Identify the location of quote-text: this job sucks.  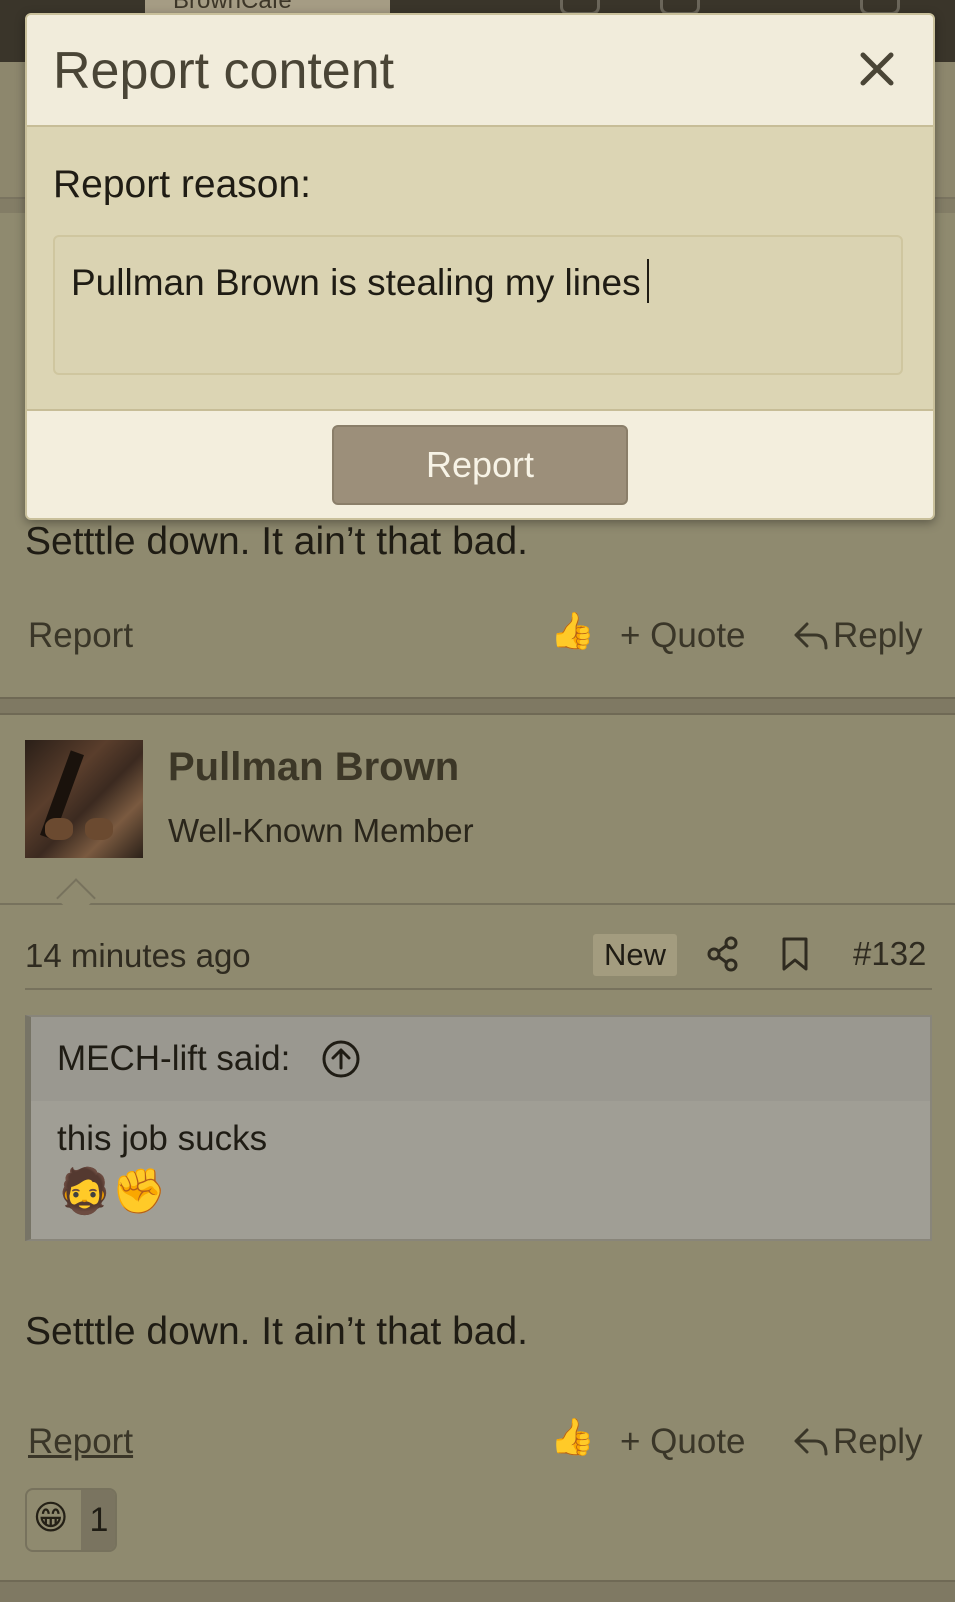
(162, 1138).